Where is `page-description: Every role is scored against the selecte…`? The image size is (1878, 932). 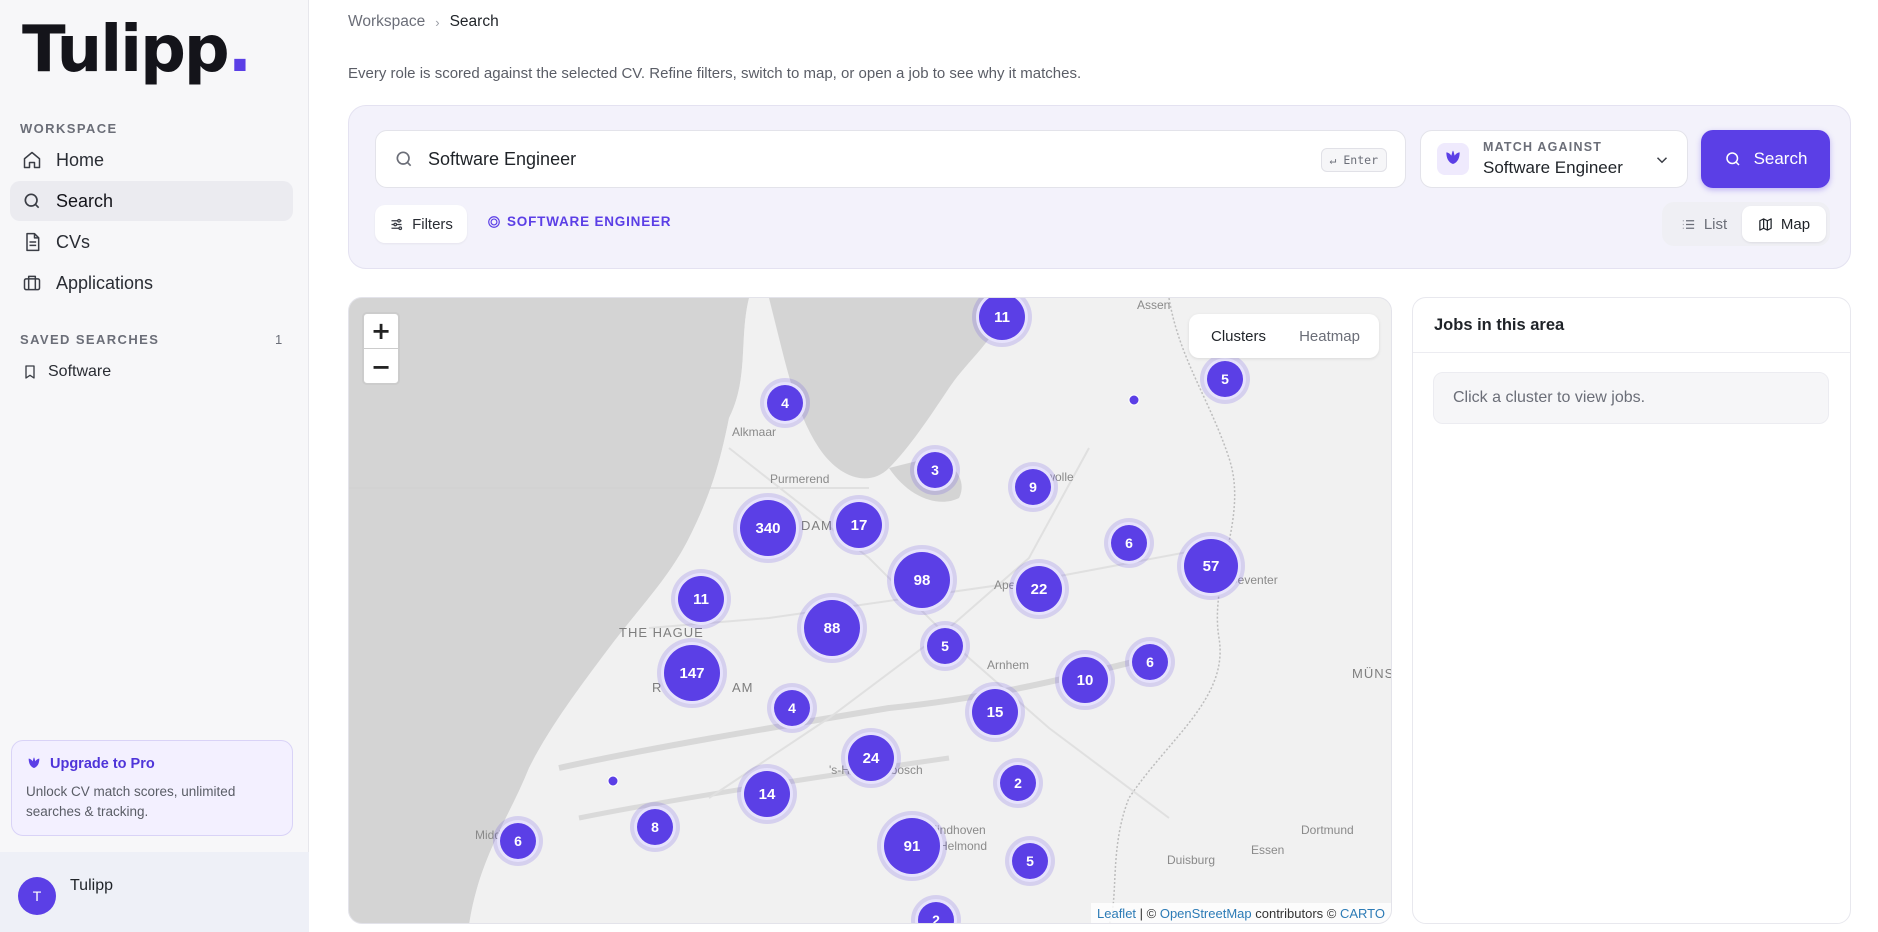
page-description: Every role is scored against the selecte… is located at coordinates (715, 73).